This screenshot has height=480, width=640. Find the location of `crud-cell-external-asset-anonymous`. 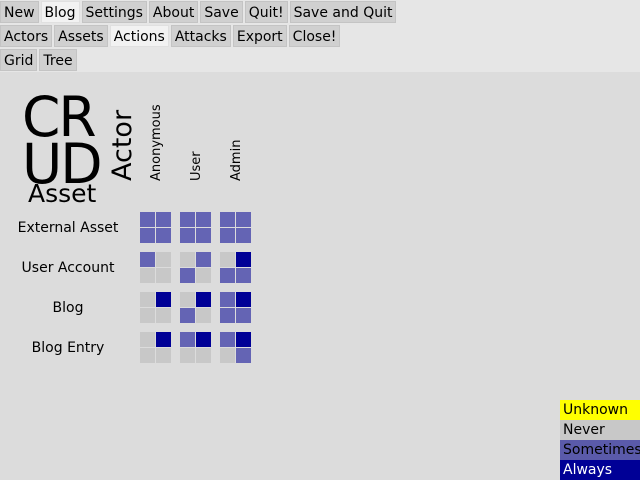

crud-cell-external-asset-anonymous is located at coordinates (156, 228).